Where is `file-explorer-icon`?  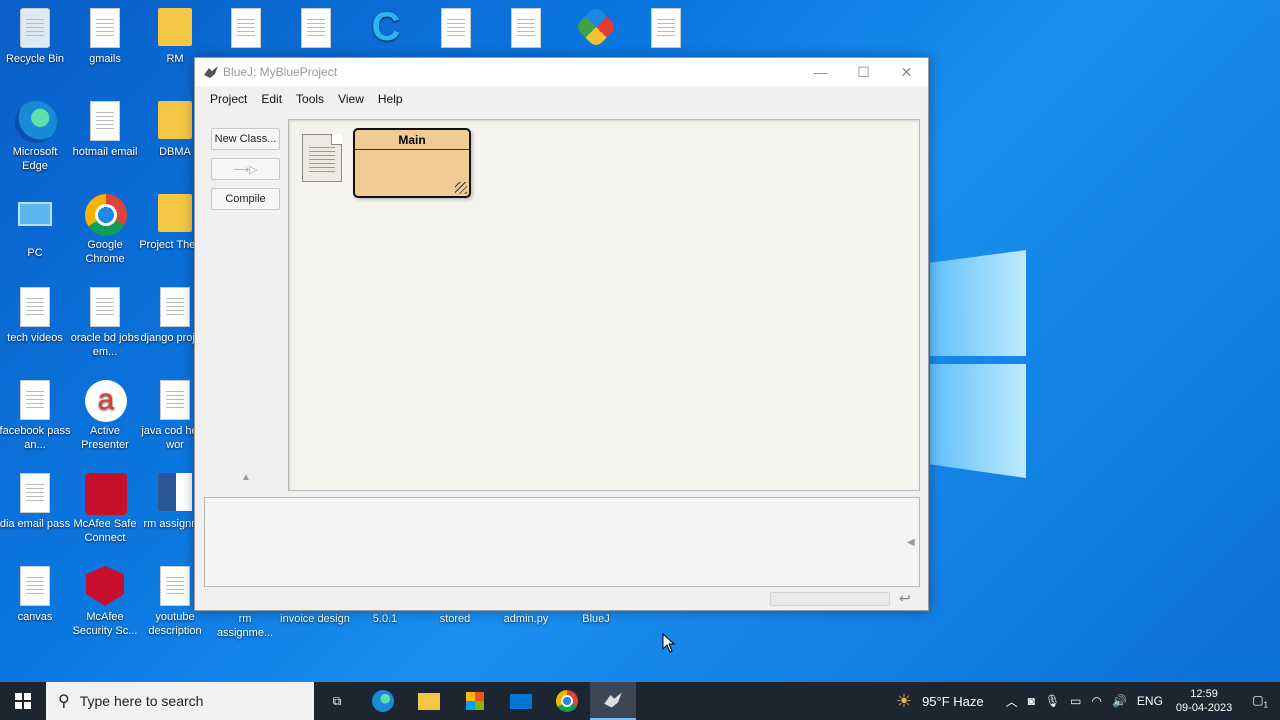 file-explorer-icon is located at coordinates (429, 701).